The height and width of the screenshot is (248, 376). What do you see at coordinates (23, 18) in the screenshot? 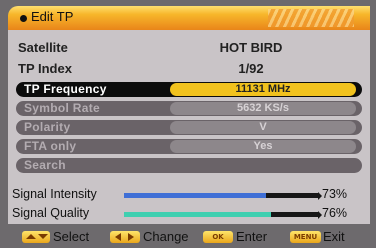
I see `bullet-icon` at bounding box center [23, 18].